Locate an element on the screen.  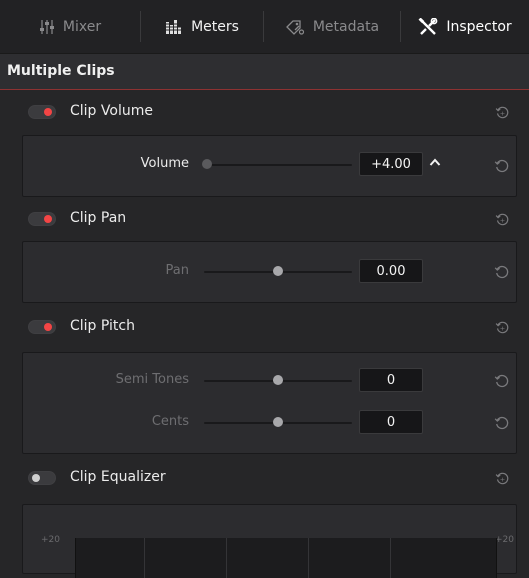
tab-meters: Meters is located at coordinates (202, 26).